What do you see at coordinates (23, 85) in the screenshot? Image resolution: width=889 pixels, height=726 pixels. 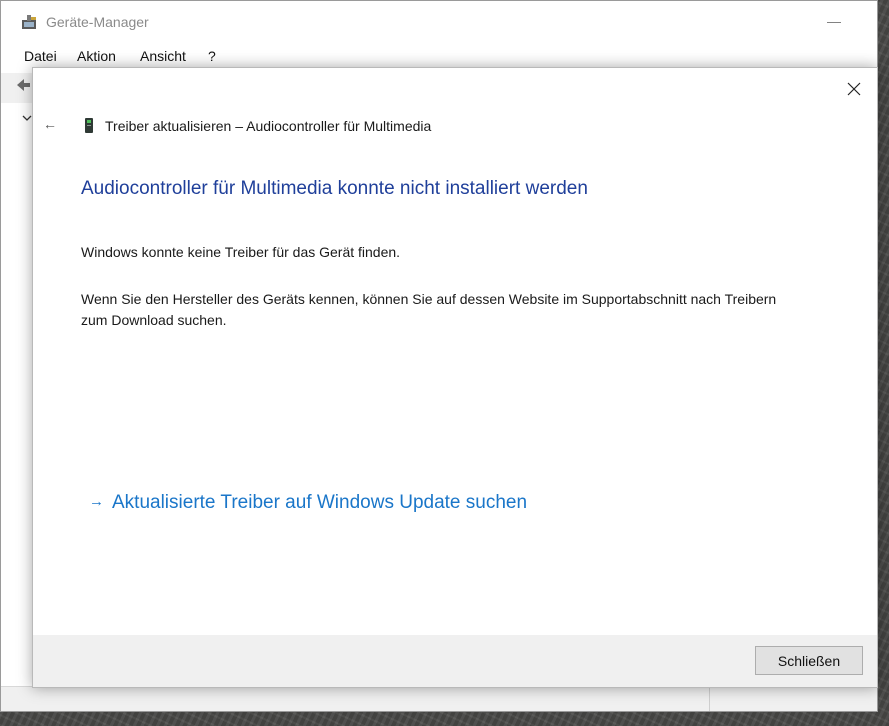 I see `toolbar-back-icon` at bounding box center [23, 85].